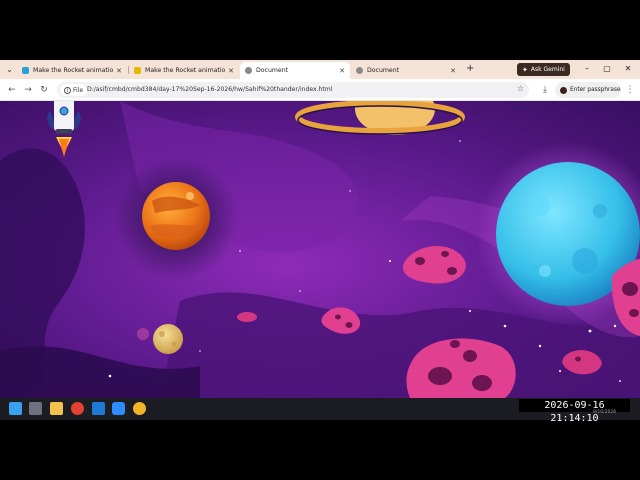 This screenshot has width=640, height=480. I want to click on asteroid, so click(247, 317).